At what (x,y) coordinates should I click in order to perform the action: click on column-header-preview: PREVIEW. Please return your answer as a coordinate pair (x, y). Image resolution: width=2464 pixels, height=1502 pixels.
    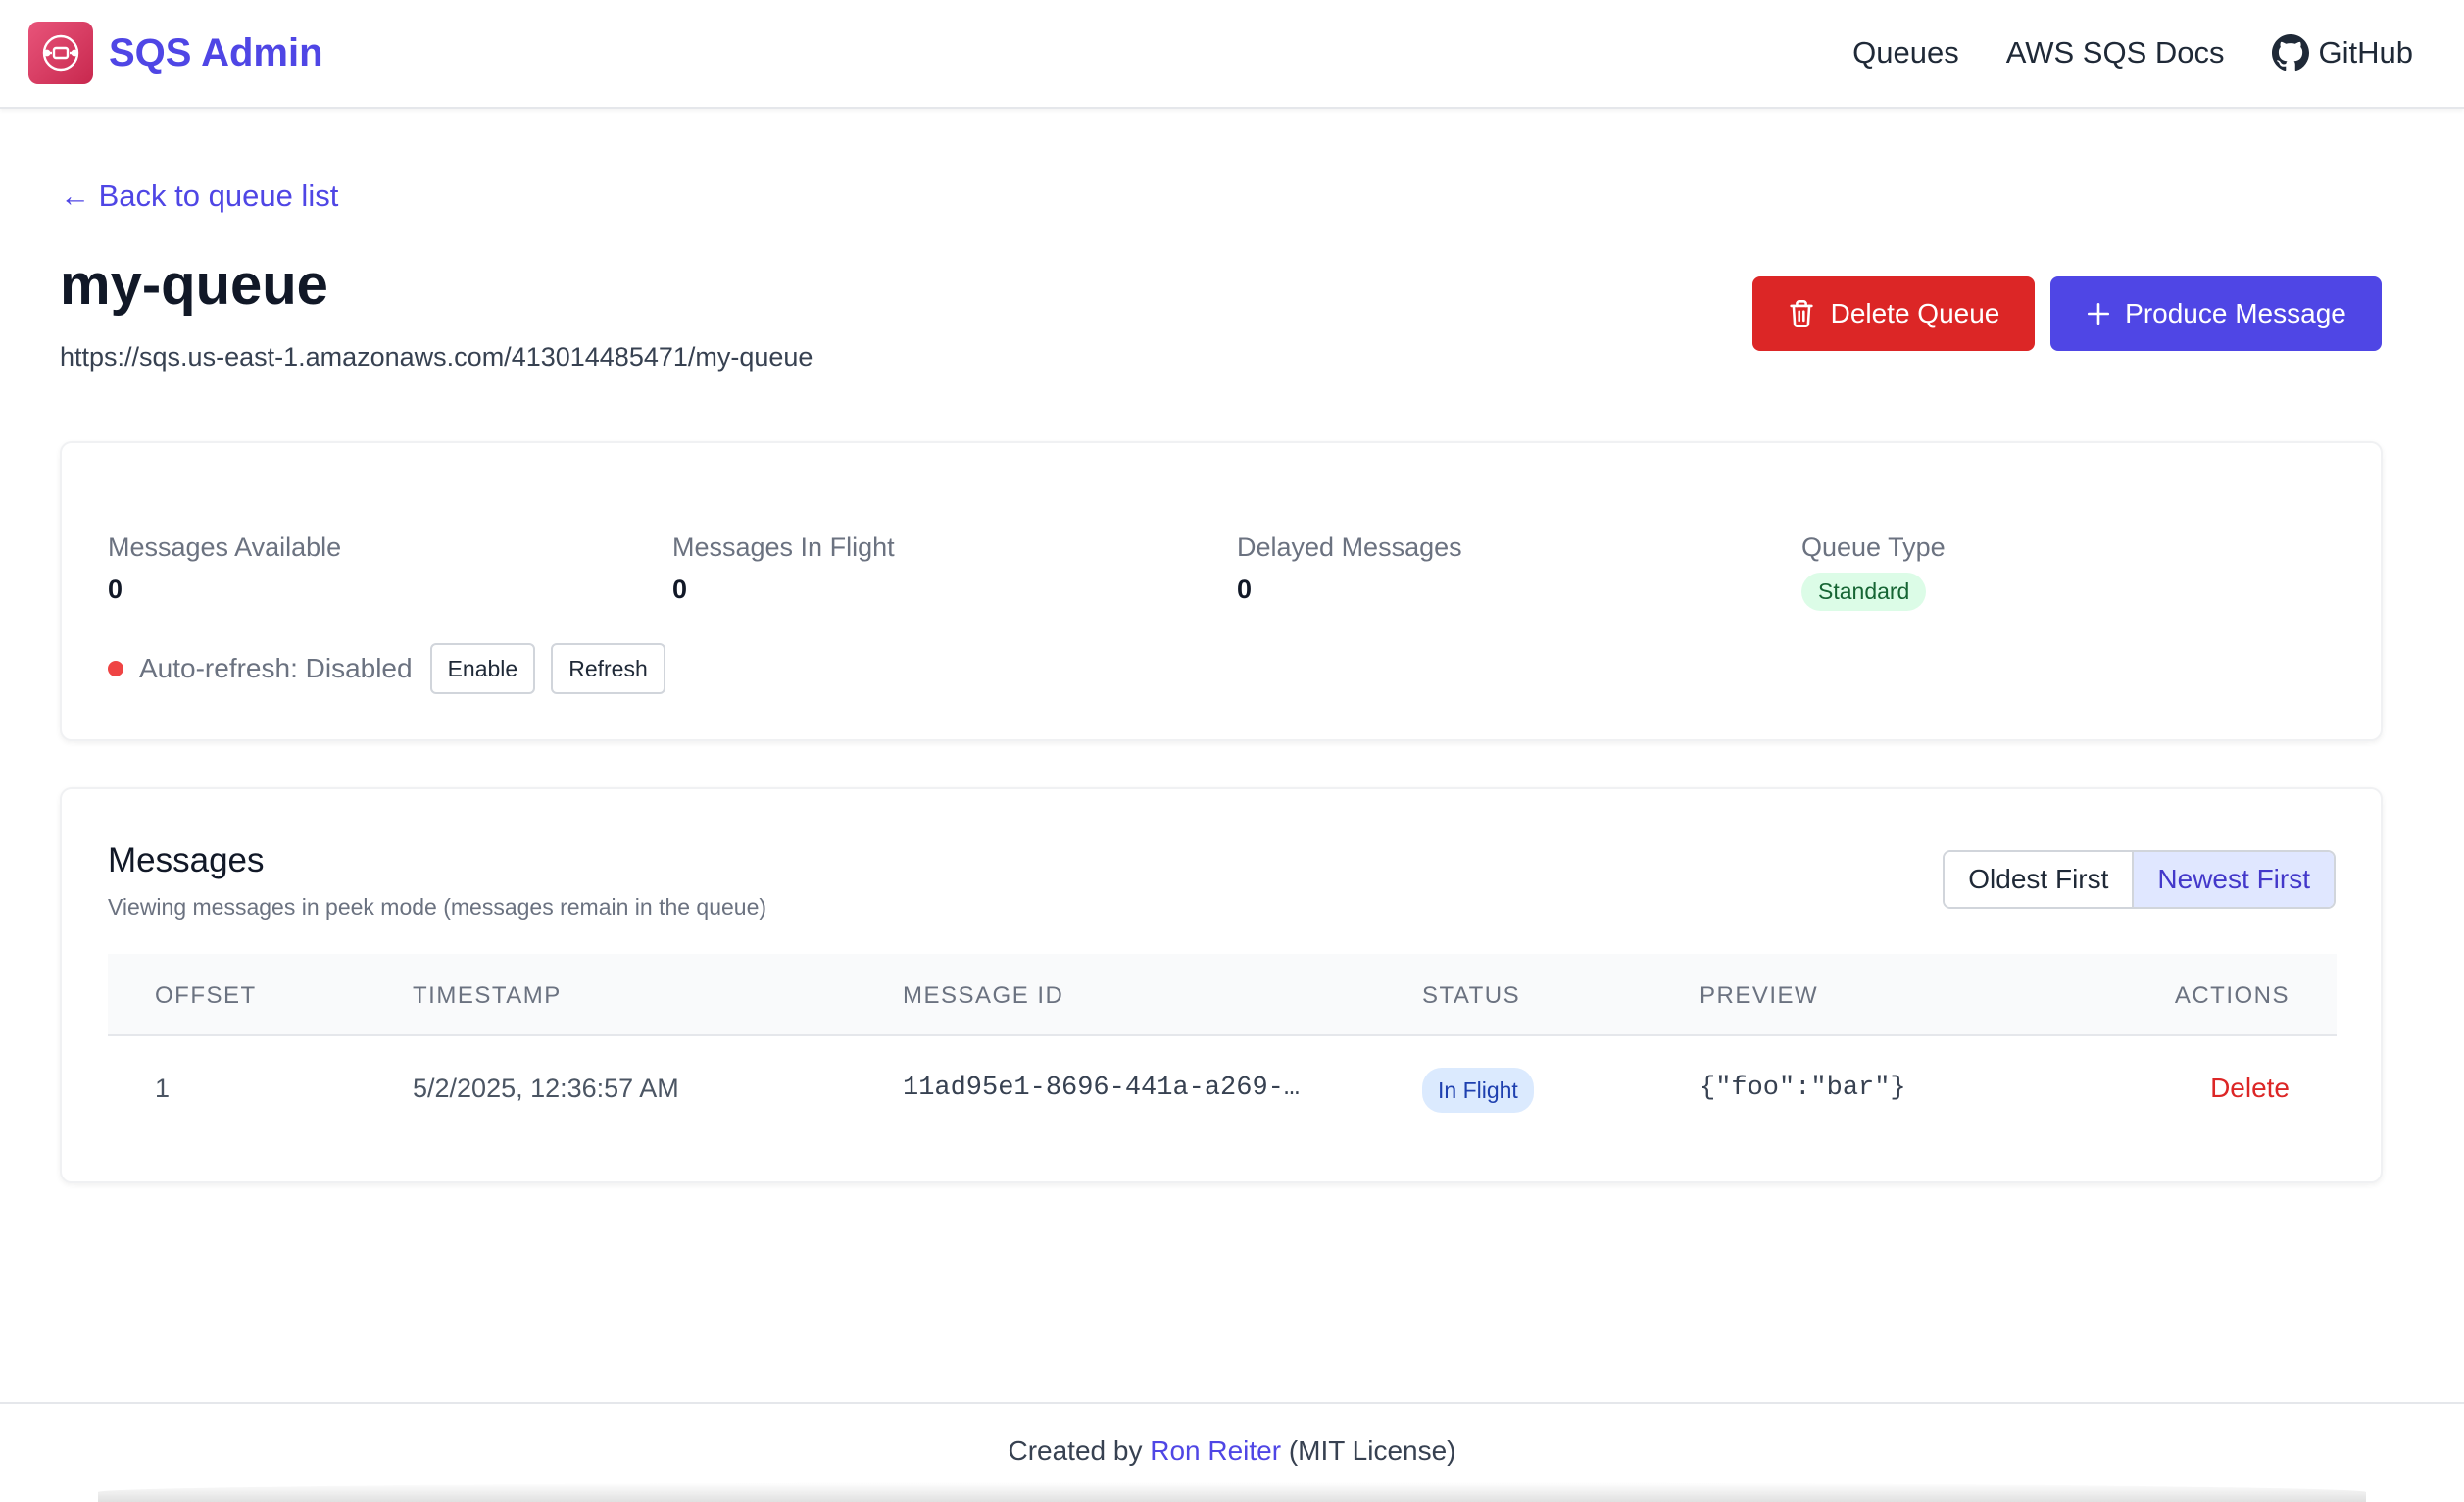
    Looking at the image, I should click on (1760, 995).